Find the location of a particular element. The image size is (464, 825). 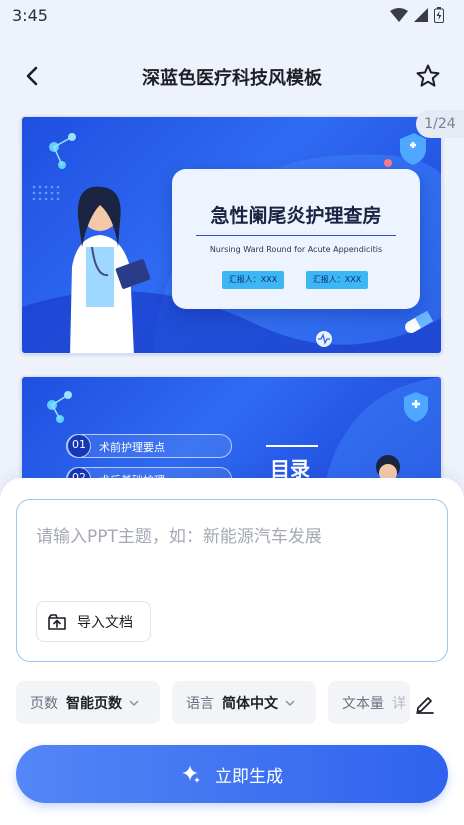

page-count-value: 智能页数 is located at coordinates (94, 703).